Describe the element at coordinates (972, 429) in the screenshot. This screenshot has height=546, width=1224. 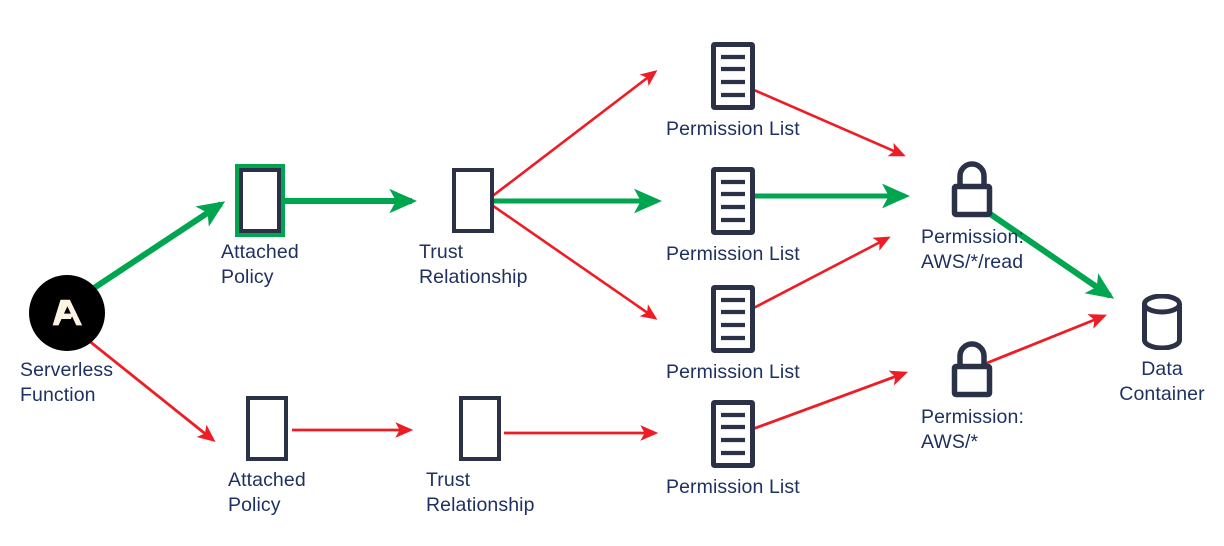
I see `node-label: Permission: AWS/*` at that location.